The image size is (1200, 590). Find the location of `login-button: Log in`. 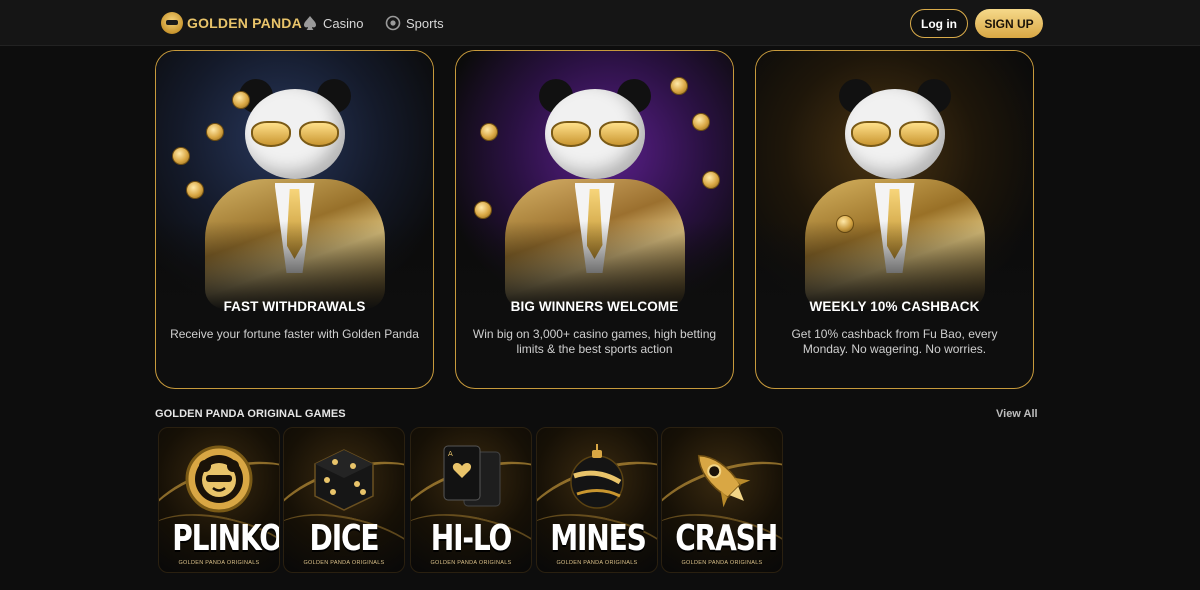

login-button: Log in is located at coordinates (939, 23).